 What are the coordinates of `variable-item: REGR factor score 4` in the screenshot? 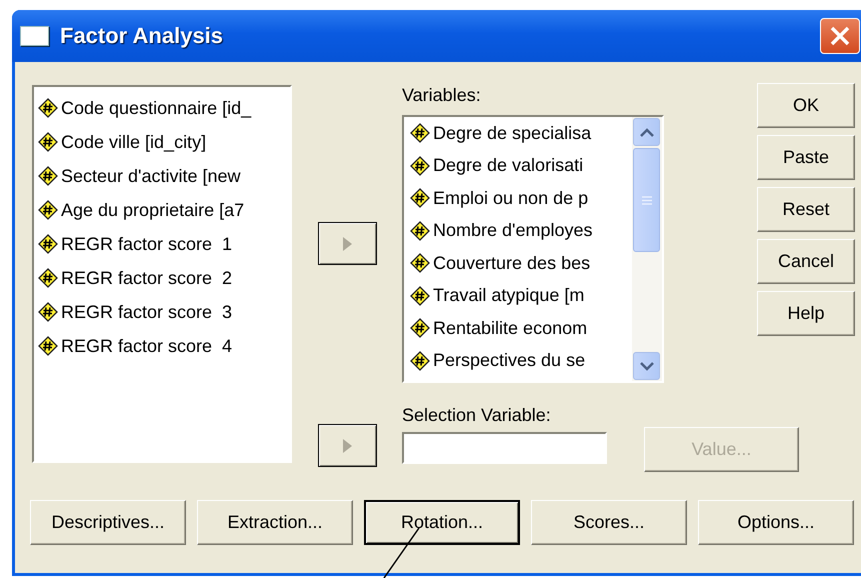 It's located at (146, 346).